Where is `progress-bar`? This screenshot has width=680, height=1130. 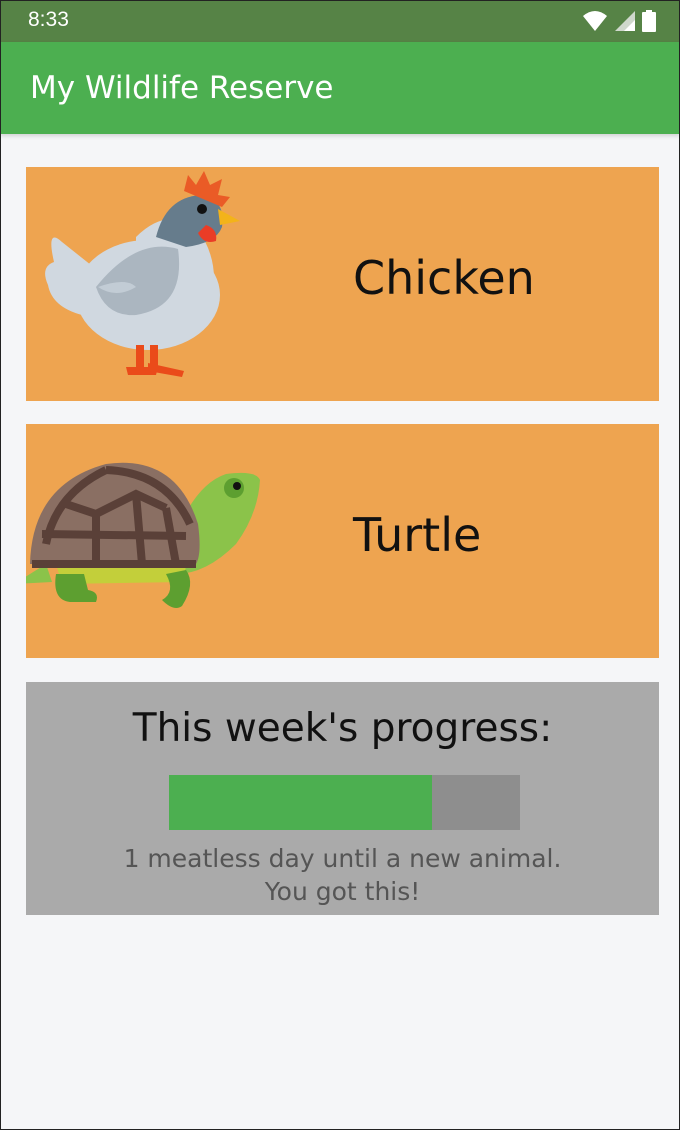 progress-bar is located at coordinates (344, 802).